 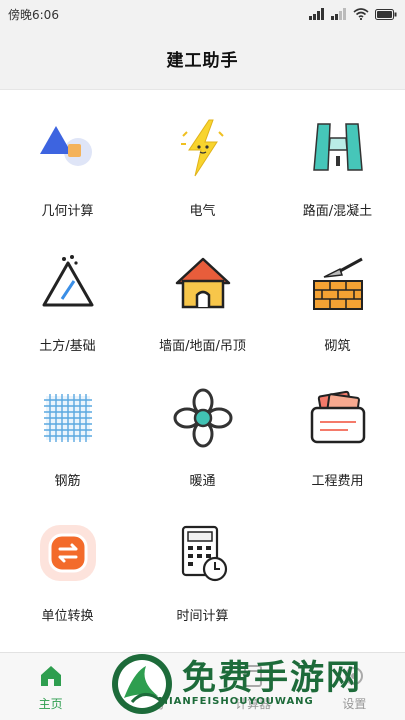 I want to click on battery-icon, so click(x=386, y=14).